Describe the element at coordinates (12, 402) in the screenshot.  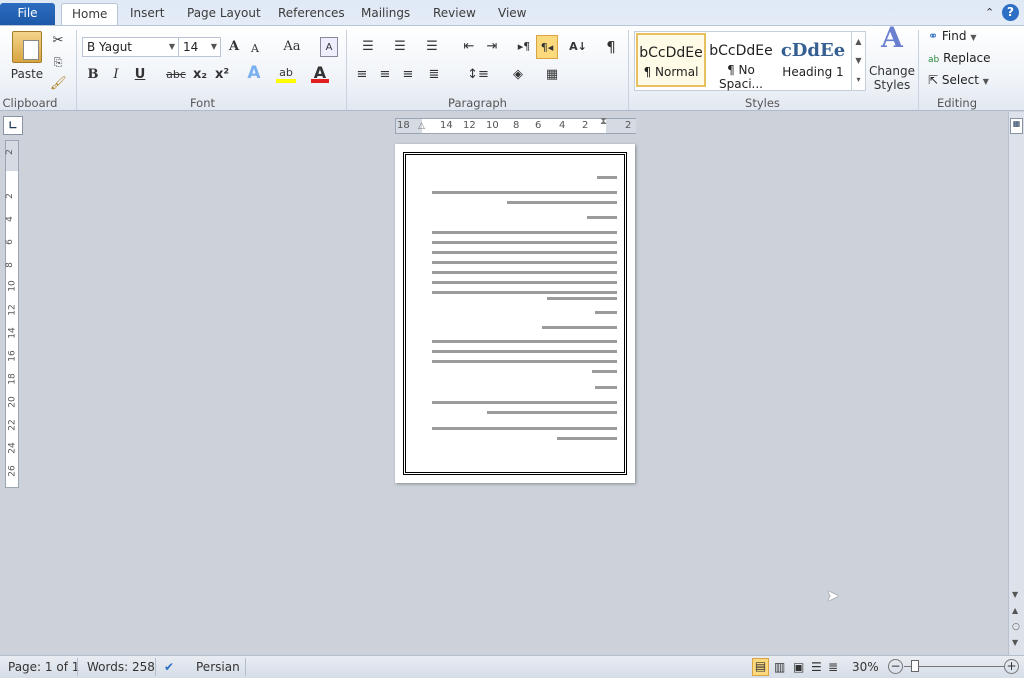
I see `ruler-label: 20` at that location.